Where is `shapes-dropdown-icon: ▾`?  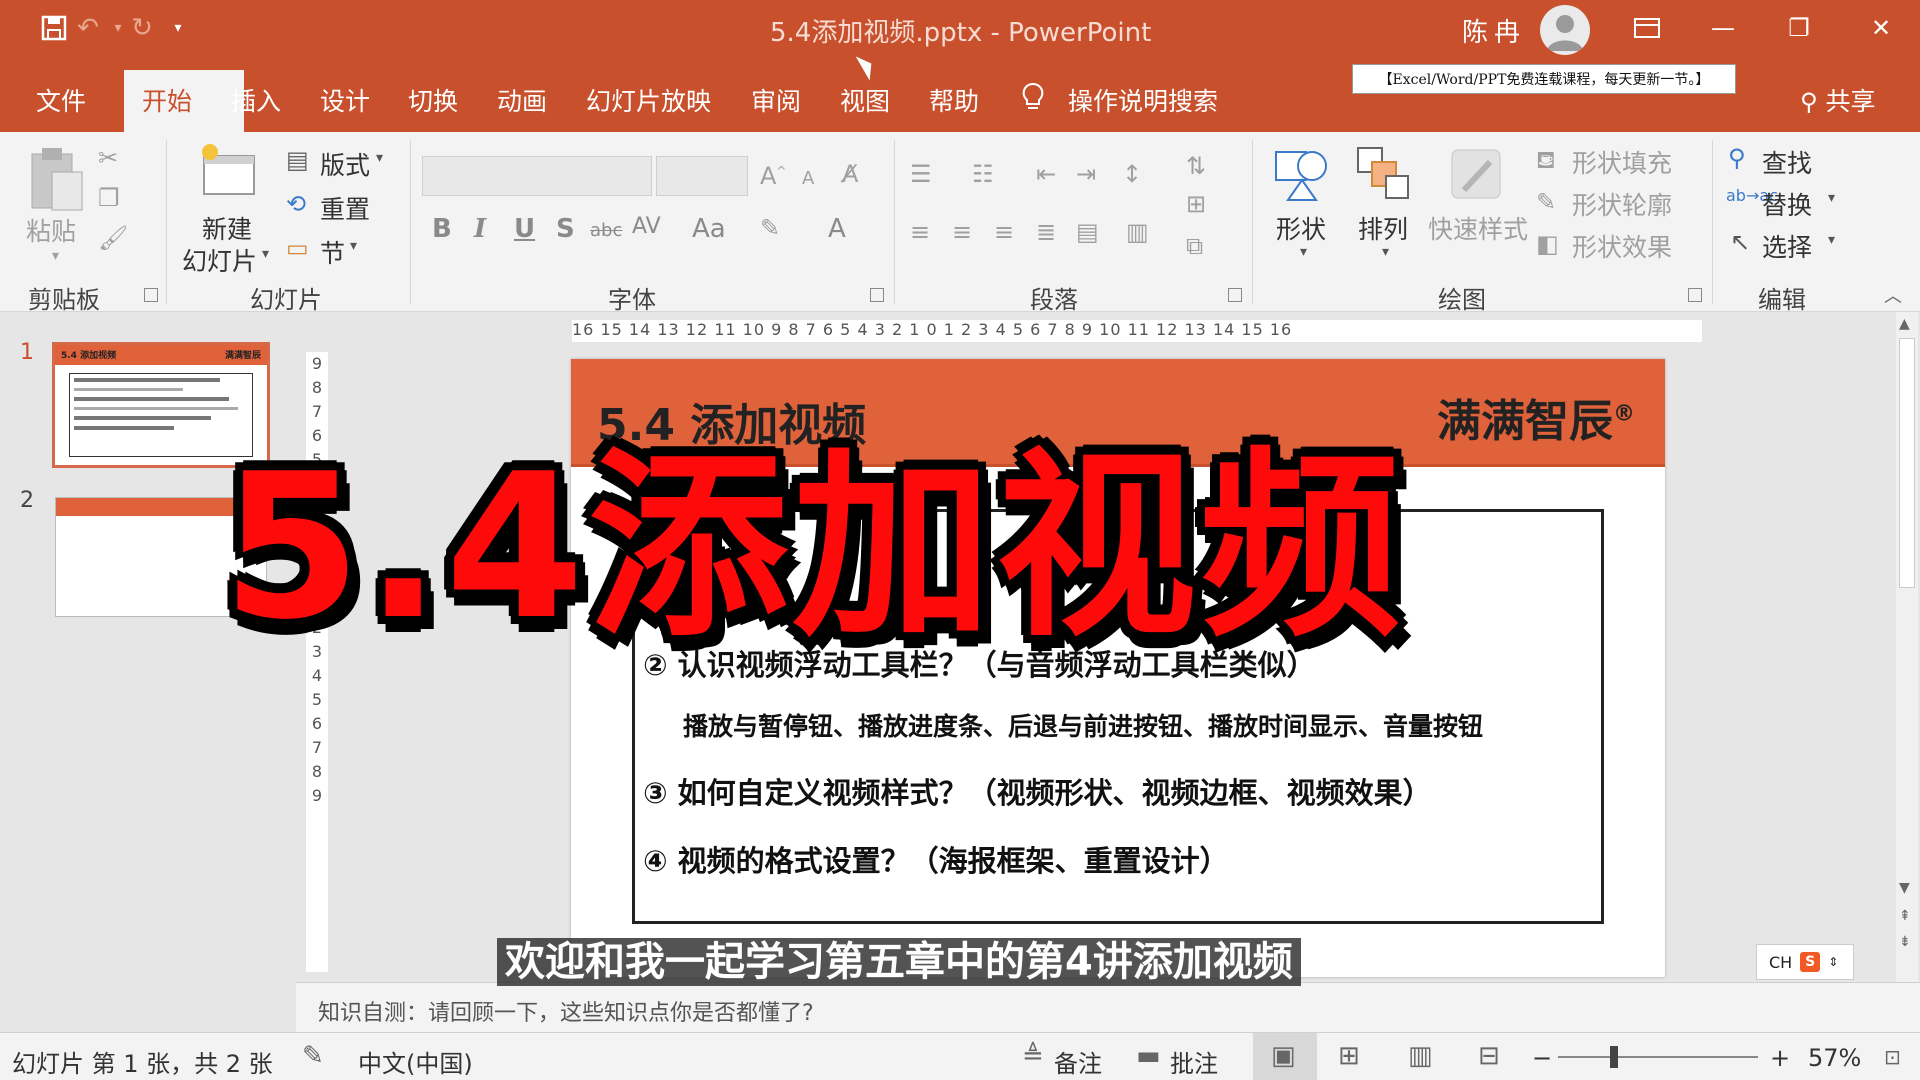
shapes-dropdown-icon: ▾ is located at coordinates (1303, 252).